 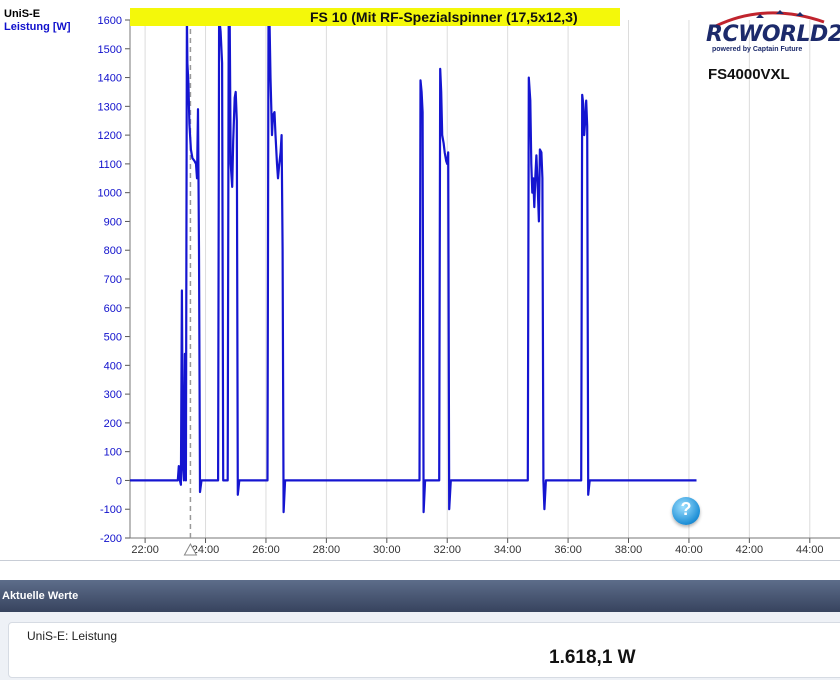 What do you see at coordinates (444, 17) in the screenshot?
I see `chart-title: FS 10 (Mit RF-Spezialspinner (17,5x12,3)` at bounding box center [444, 17].